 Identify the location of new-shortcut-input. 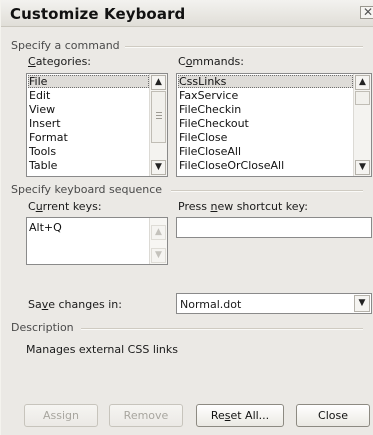
(274, 227).